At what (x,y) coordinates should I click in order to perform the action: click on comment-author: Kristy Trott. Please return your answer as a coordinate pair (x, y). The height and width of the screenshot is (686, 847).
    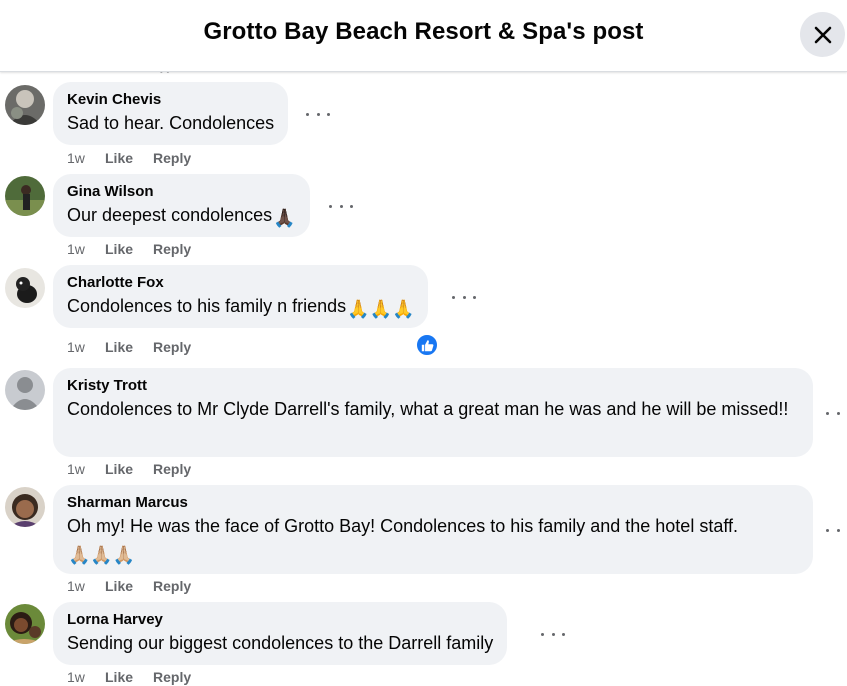
    Looking at the image, I should click on (433, 386).